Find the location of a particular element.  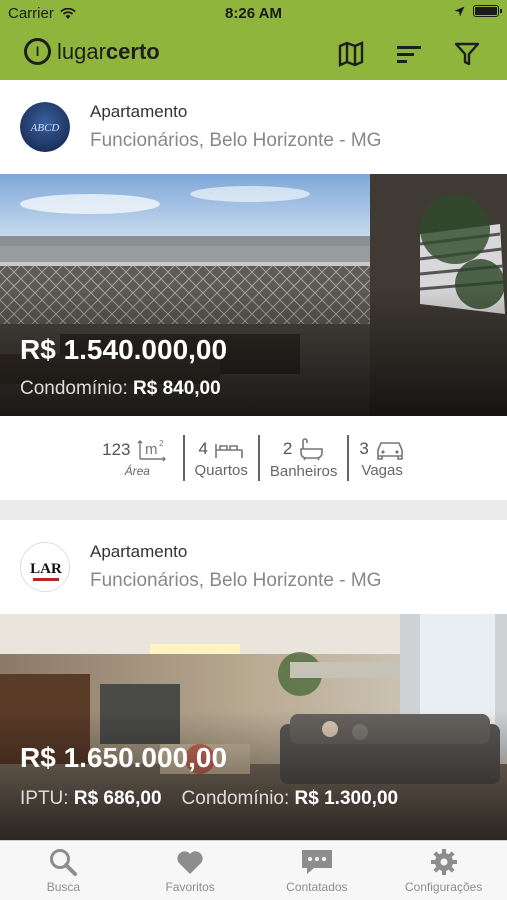

tab-bar: Busca Favoritos Contatados Configurações is located at coordinates (253, 870).